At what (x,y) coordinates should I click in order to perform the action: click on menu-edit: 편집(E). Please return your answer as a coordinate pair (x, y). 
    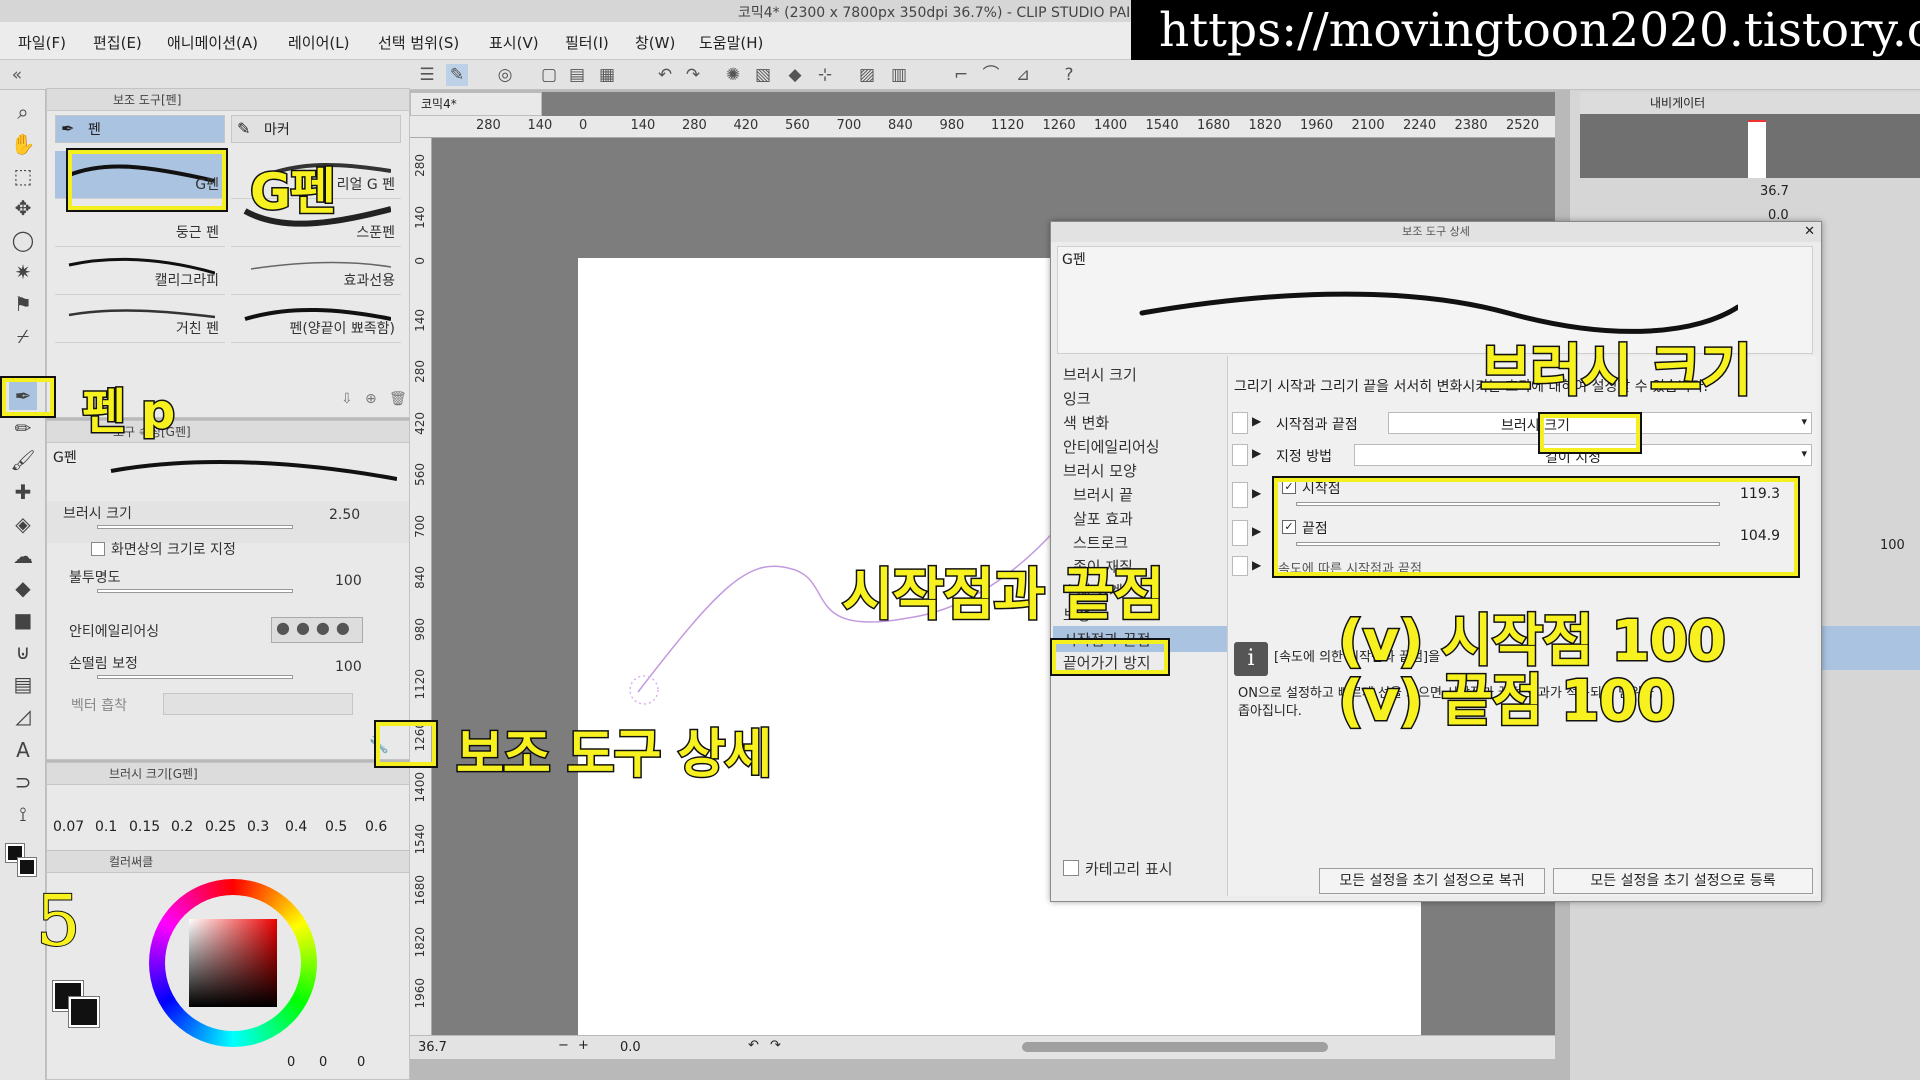
    Looking at the image, I should click on (117, 42).